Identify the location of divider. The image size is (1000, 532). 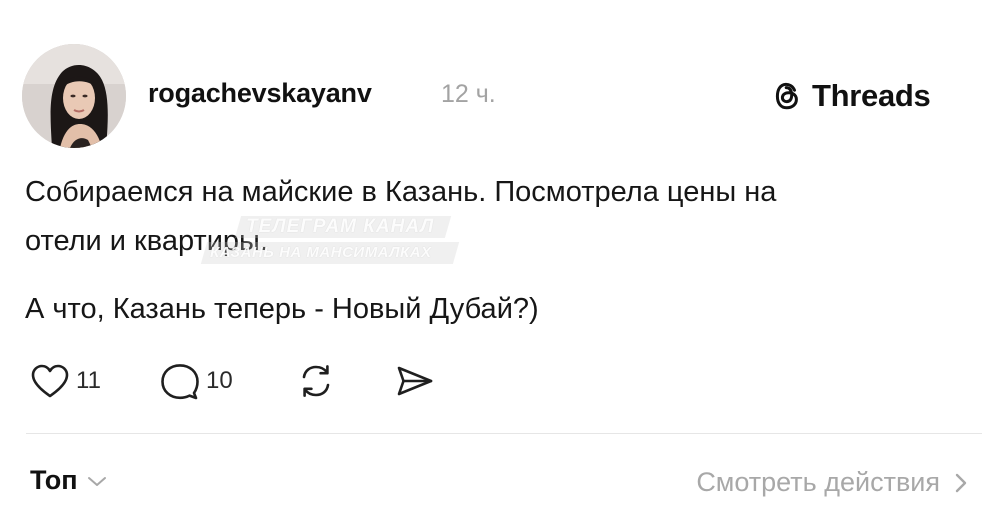
(504, 433).